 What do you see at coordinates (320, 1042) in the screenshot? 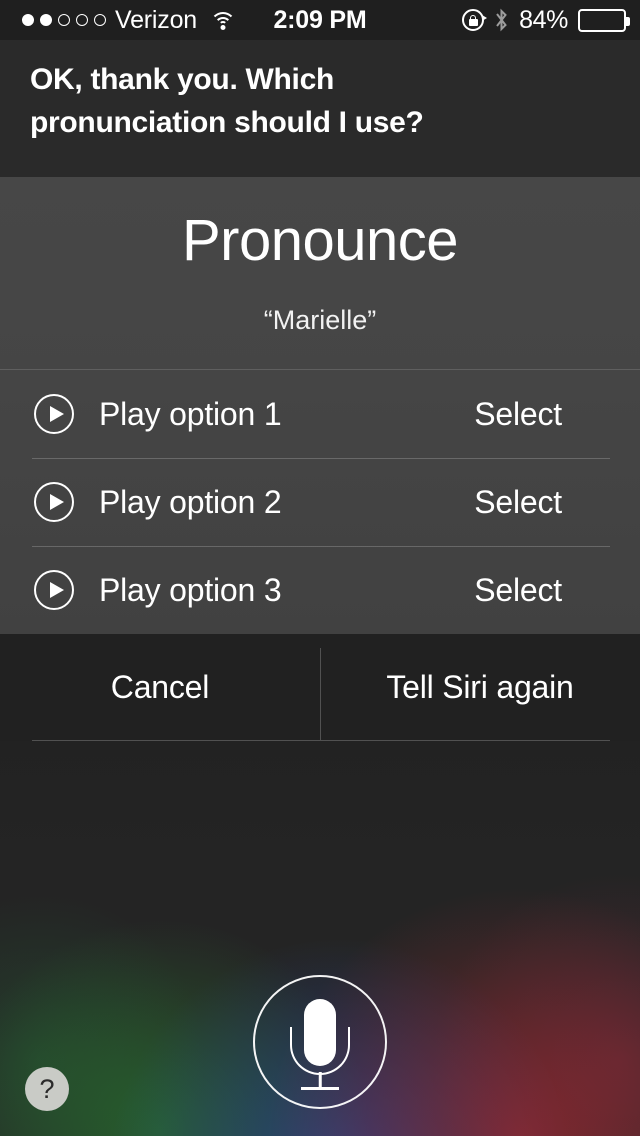
I see `microphone-button` at bounding box center [320, 1042].